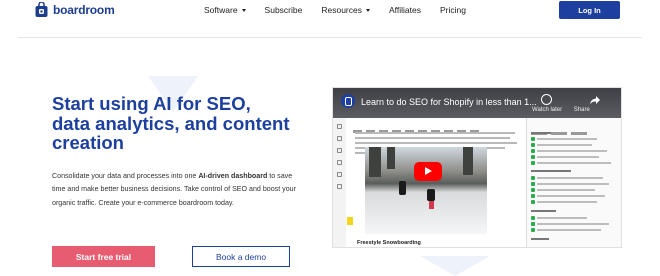  I want to click on share-arrow-icon, so click(595, 100).